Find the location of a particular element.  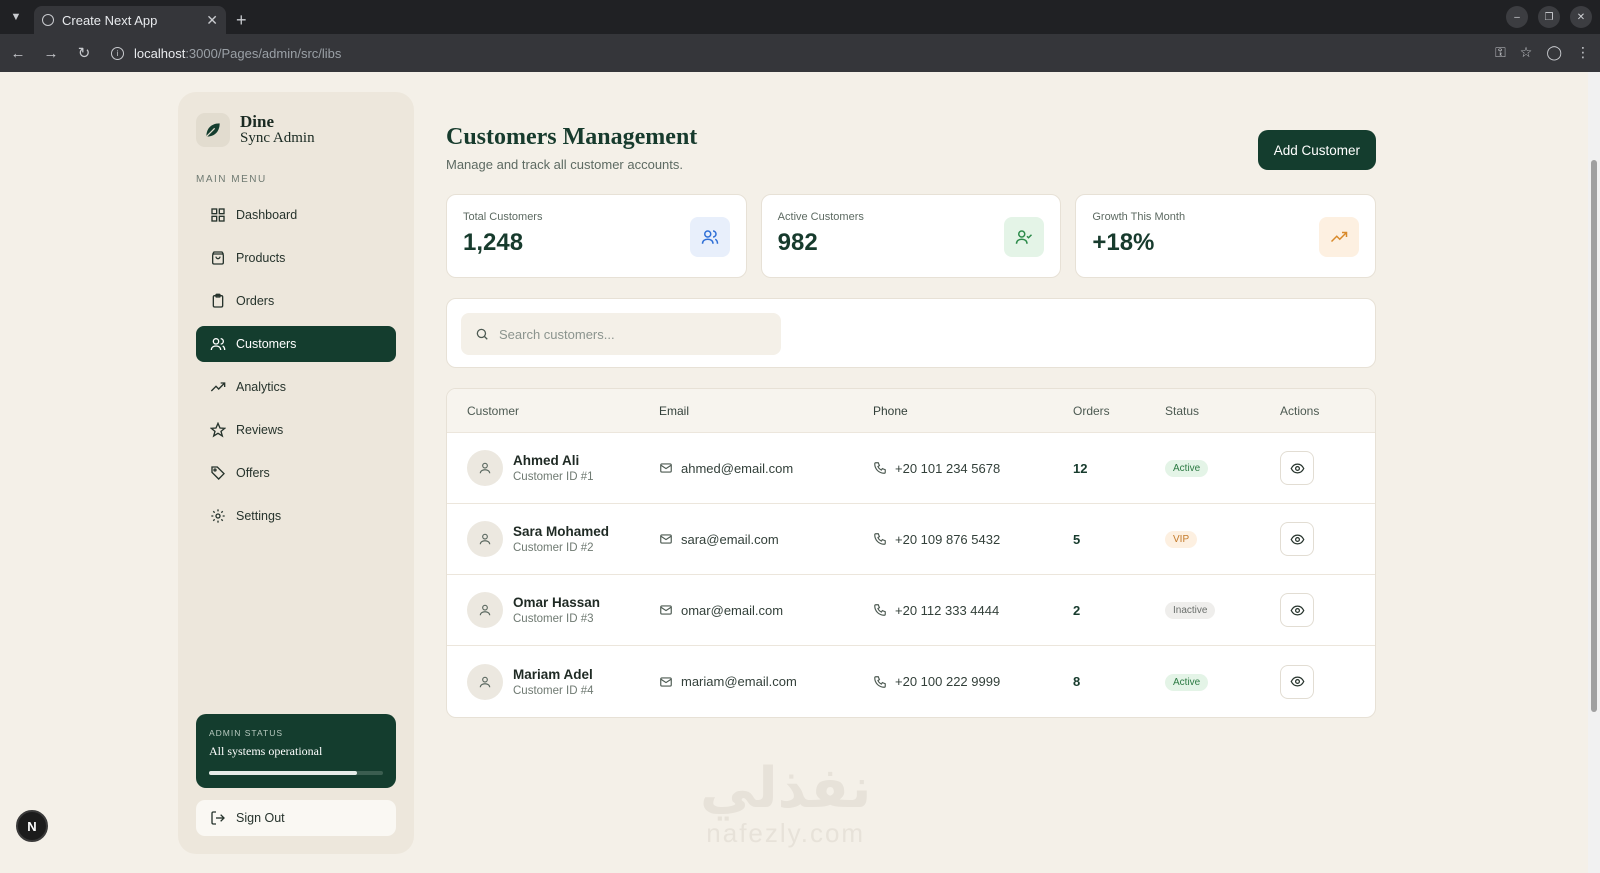

tab-search-chevron-icon: ▼ is located at coordinates (16, 17).